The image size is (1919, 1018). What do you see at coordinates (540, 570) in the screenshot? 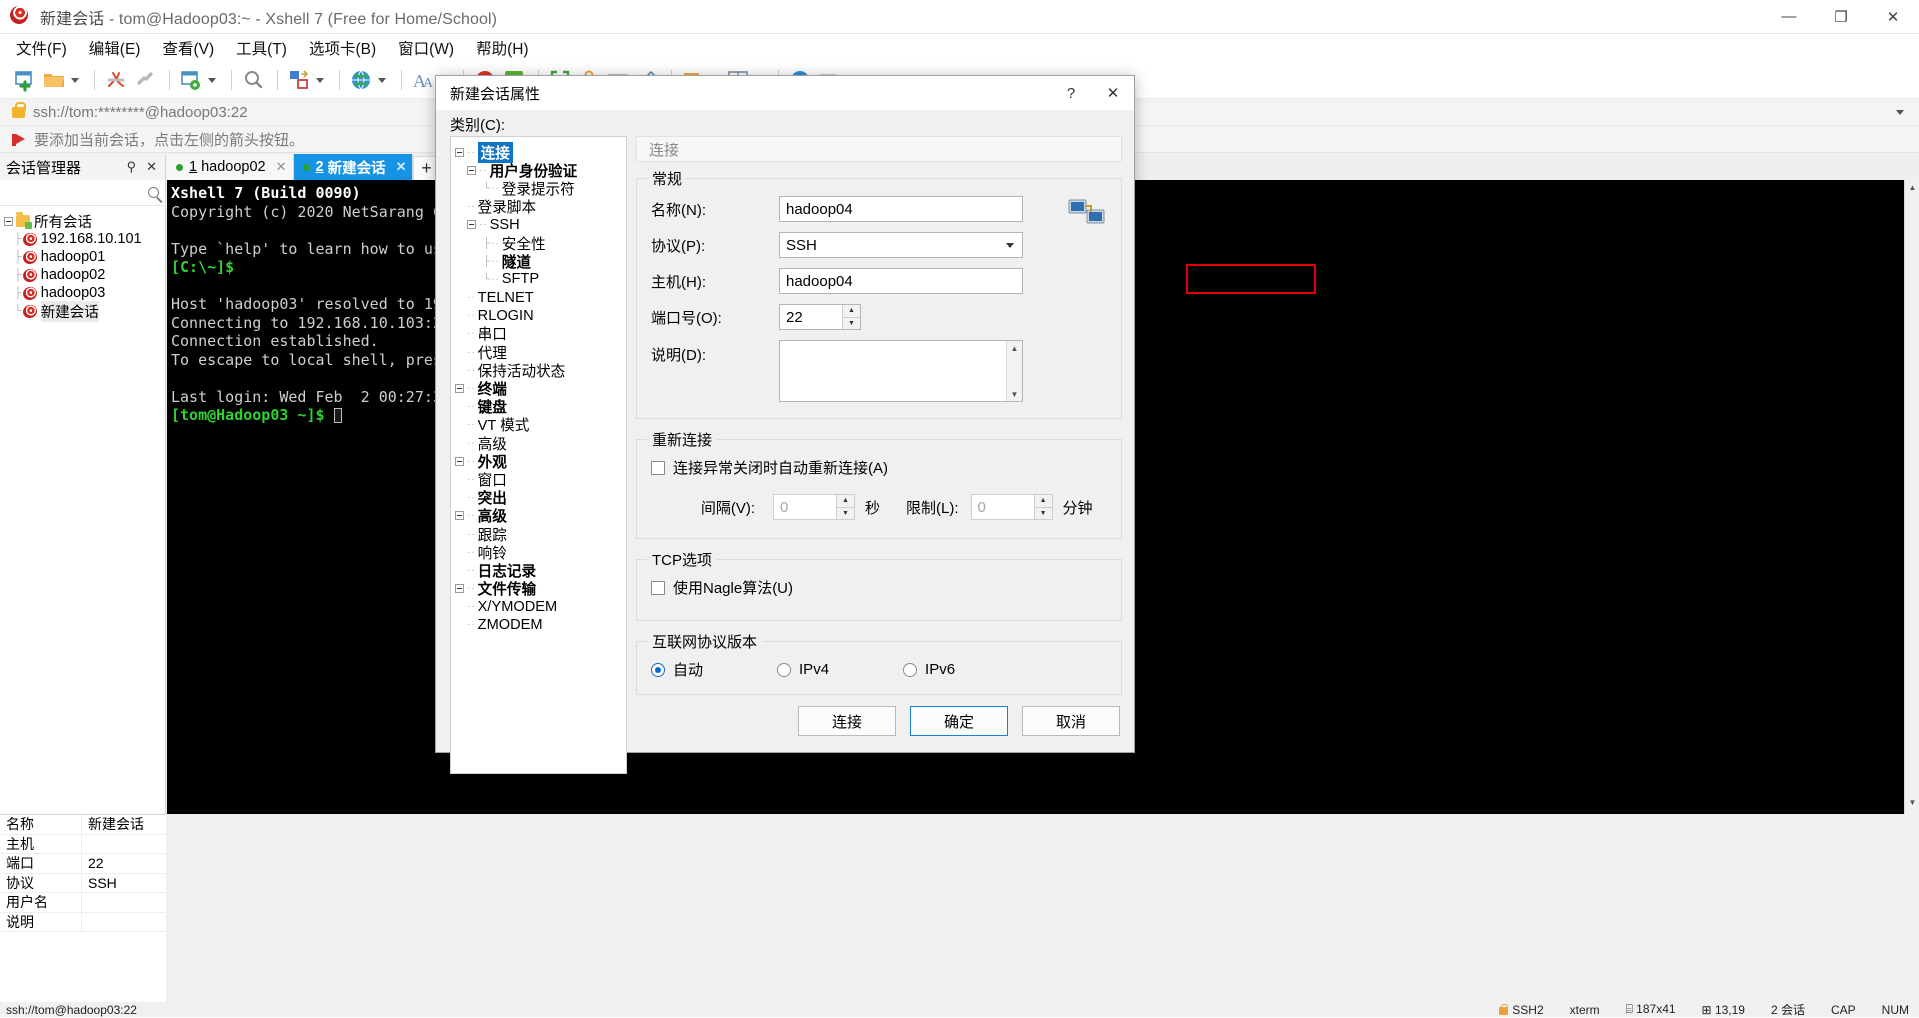
I see `category-item-logging: ·· 日志记录` at bounding box center [540, 570].